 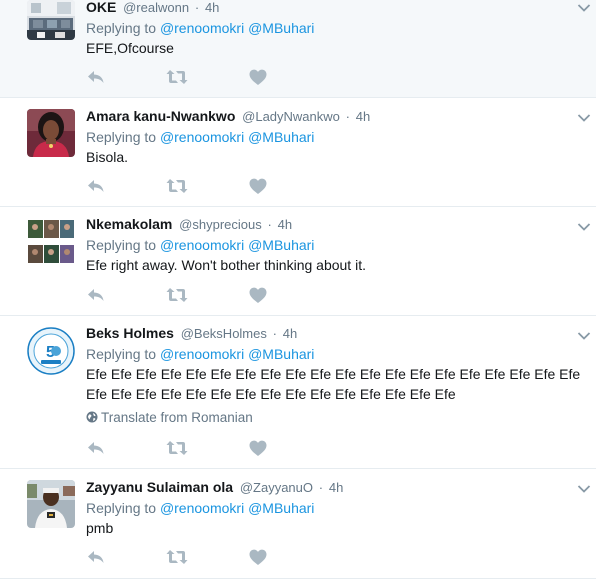 What do you see at coordinates (291, 116) in the screenshot?
I see `username: @LadyNwankwo` at bounding box center [291, 116].